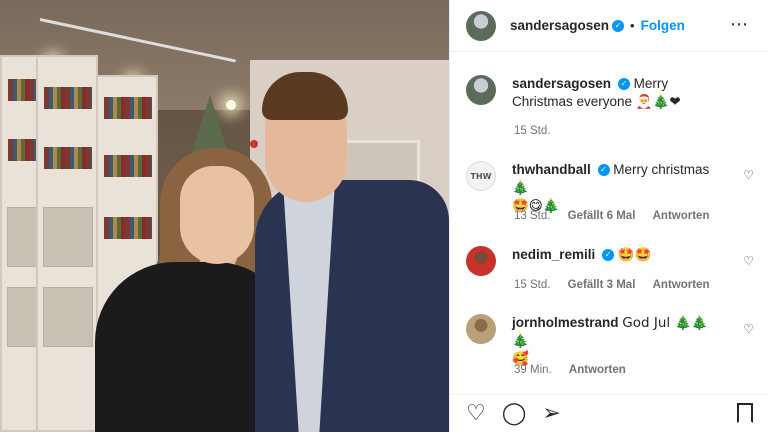  I want to click on caption-emoji: 🎅🎄❤, so click(658, 102).